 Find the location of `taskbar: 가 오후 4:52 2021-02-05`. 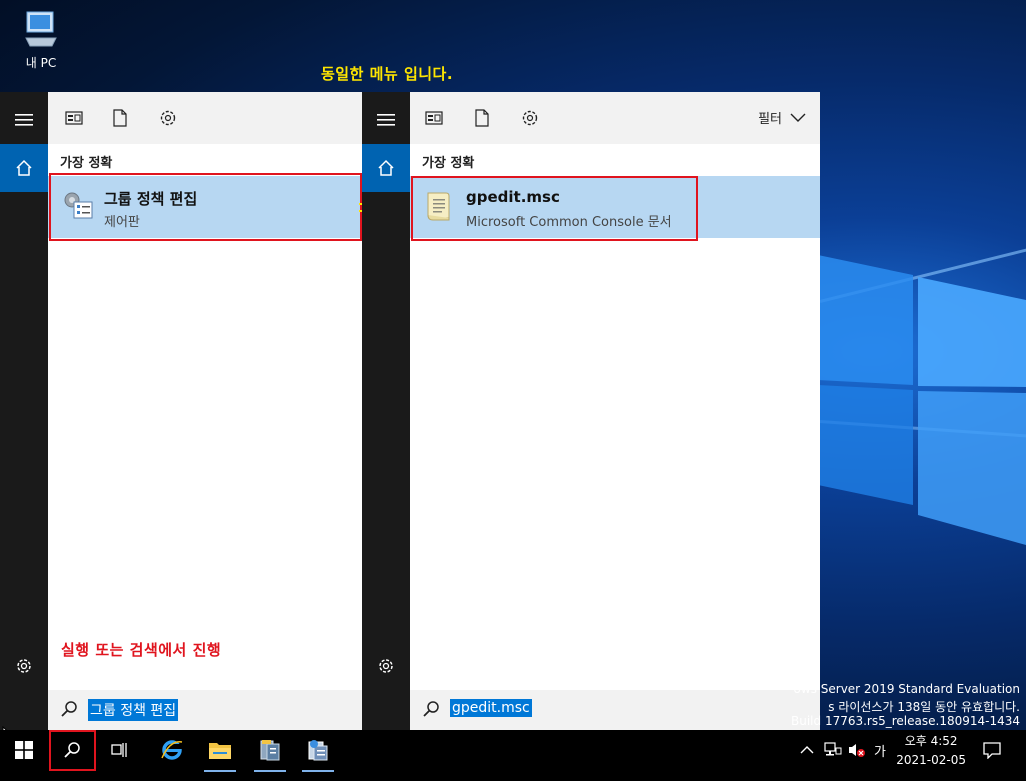

taskbar: 가 오후 4:52 2021-02-05 is located at coordinates (513, 755).